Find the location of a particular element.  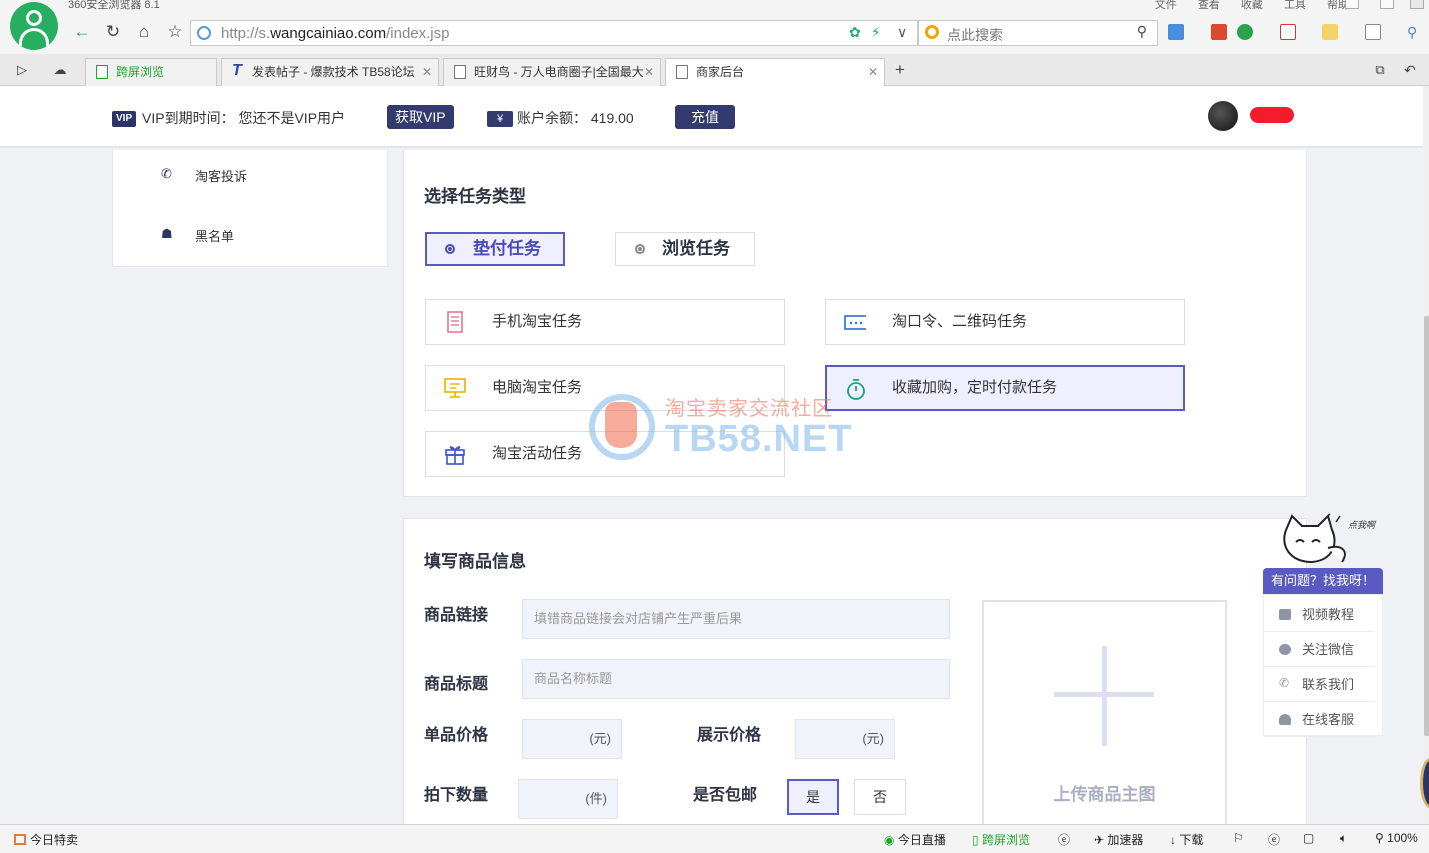

unit-price-label: 单品价格 is located at coordinates (456, 735).